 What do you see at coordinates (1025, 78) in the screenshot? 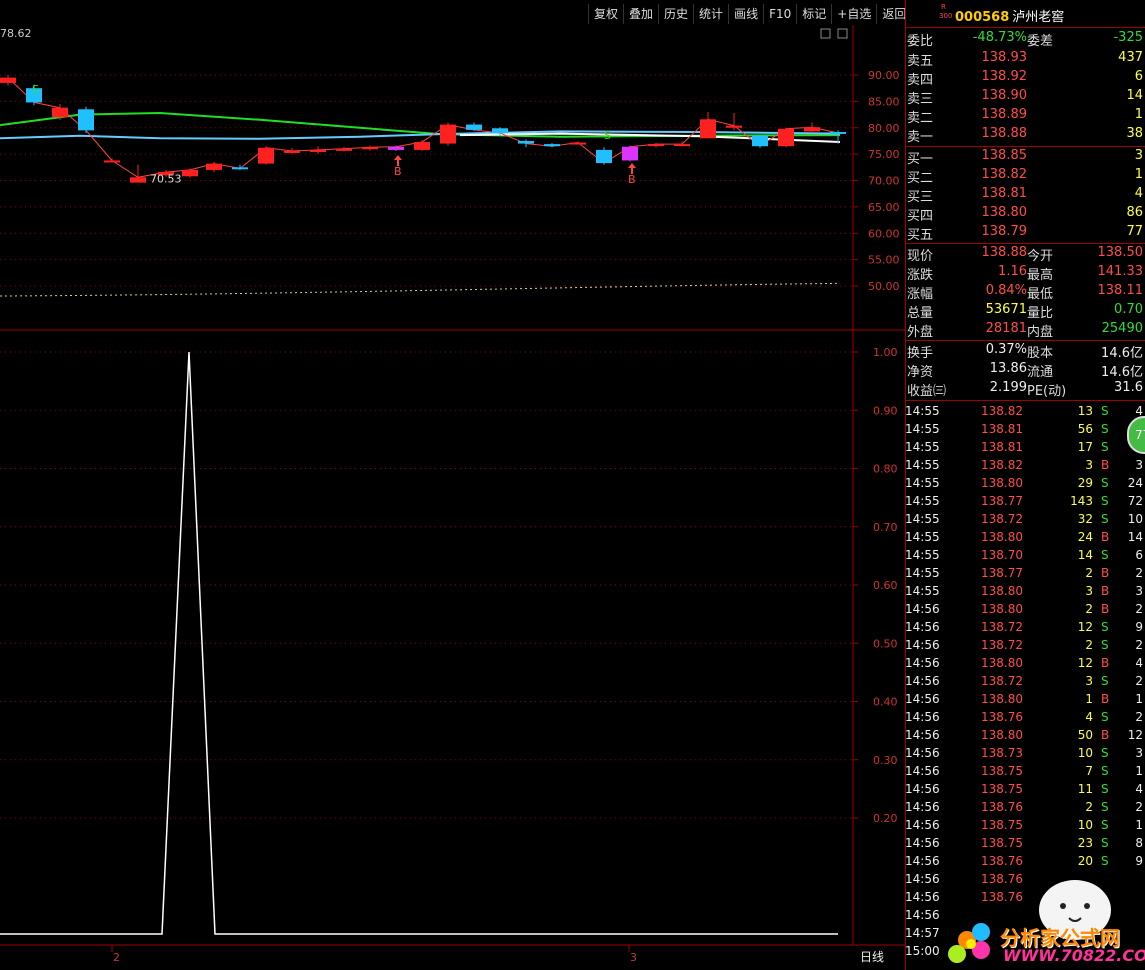
I see `ask-row: 卖四 138.92 6` at bounding box center [1025, 78].